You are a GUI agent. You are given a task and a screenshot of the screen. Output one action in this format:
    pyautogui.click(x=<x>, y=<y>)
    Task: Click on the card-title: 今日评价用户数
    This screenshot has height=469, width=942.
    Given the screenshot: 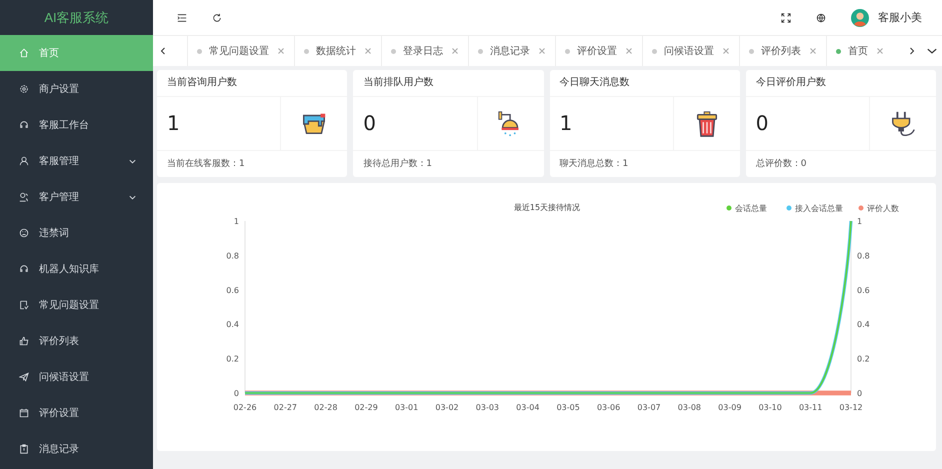 What is the action you would take?
    pyautogui.click(x=841, y=83)
    